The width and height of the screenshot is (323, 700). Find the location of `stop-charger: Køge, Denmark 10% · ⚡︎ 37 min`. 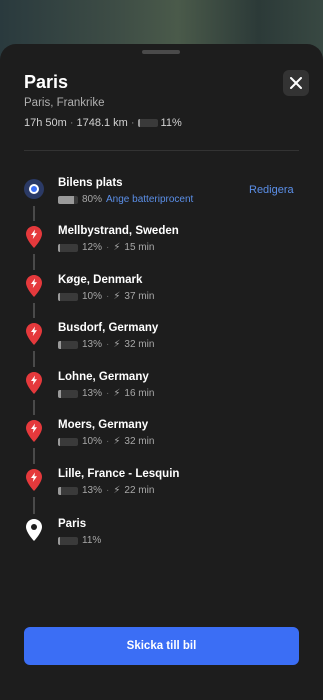

stop-charger: Køge, Denmark 10% · ⚡︎ 37 min is located at coordinates (161, 294).